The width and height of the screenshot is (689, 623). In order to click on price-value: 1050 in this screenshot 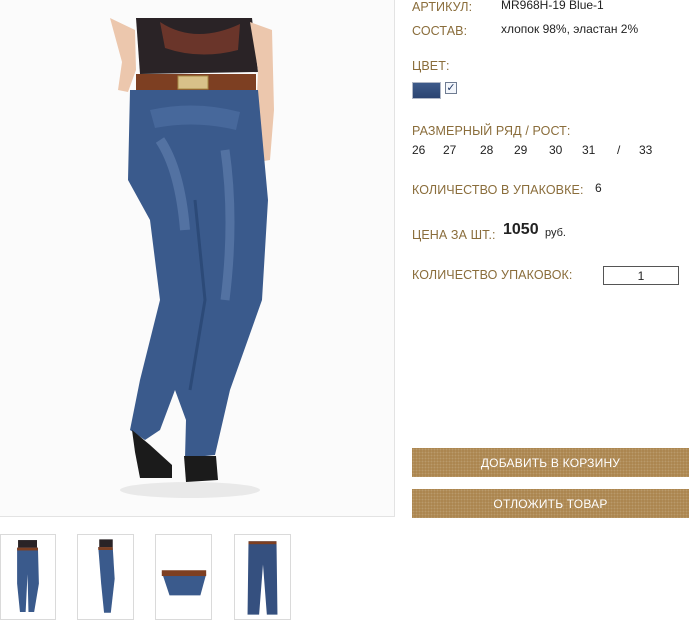, I will do `click(521, 229)`.